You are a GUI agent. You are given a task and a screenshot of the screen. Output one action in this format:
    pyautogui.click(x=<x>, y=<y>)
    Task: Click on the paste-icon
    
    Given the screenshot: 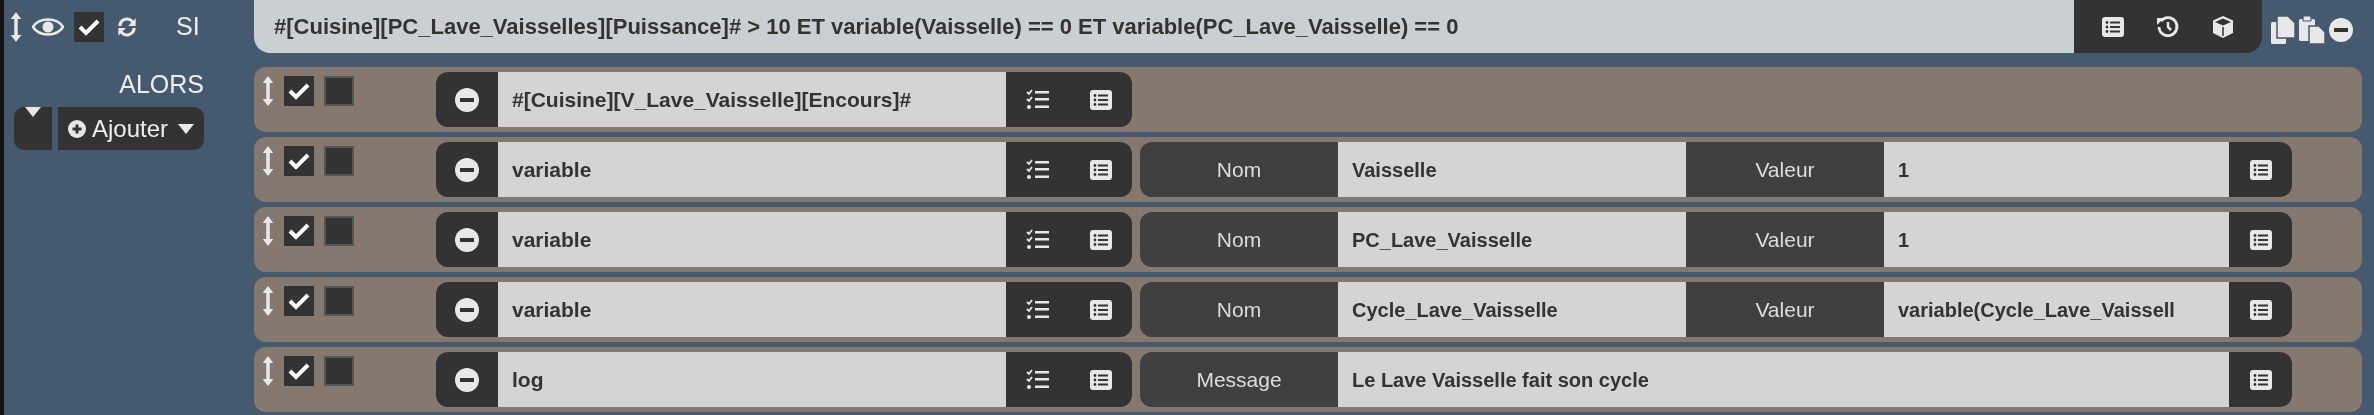 What is the action you would take?
    pyautogui.click(x=2312, y=29)
    